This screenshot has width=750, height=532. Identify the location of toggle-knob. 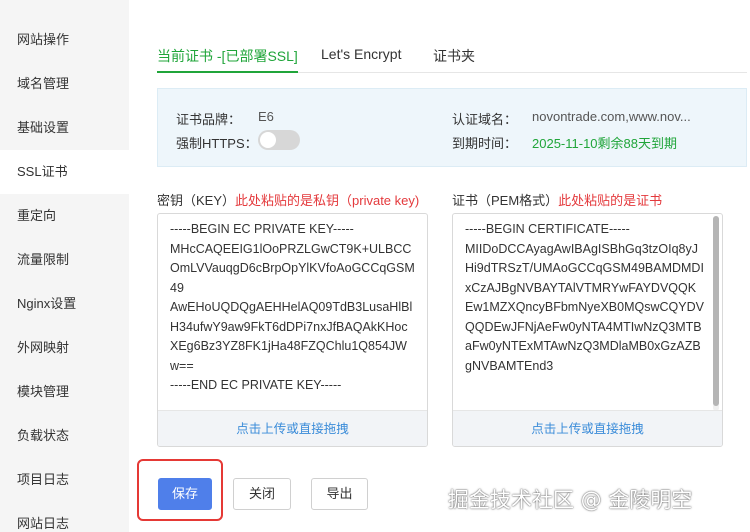
(268, 140).